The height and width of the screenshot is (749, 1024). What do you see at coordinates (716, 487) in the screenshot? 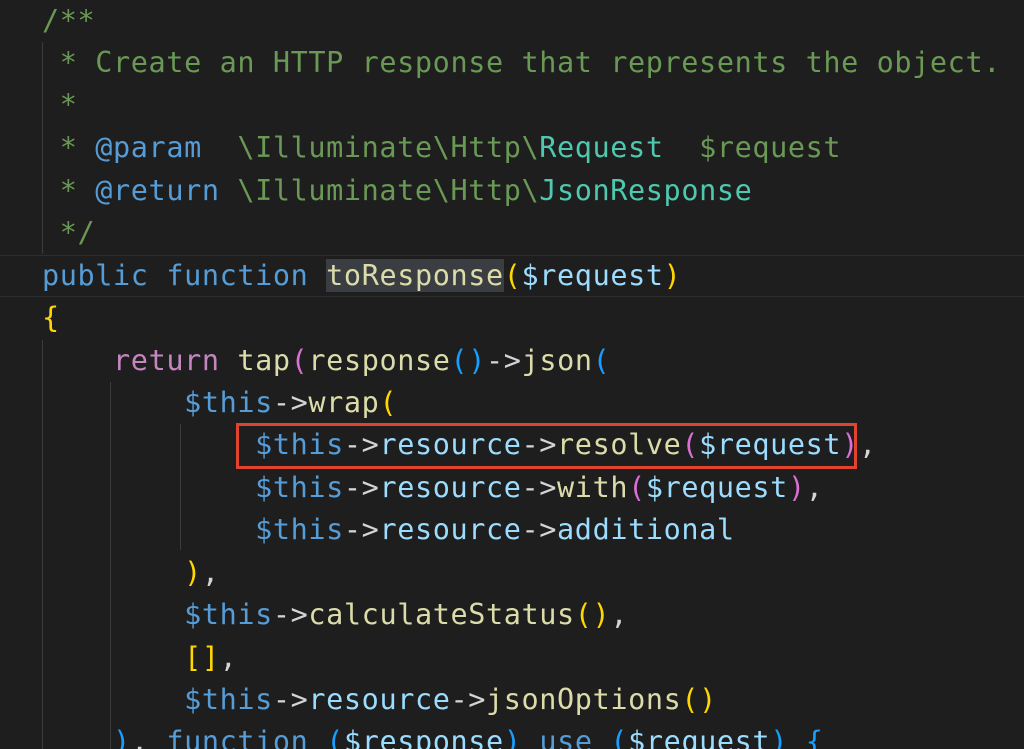
I see `arg-request: $request` at bounding box center [716, 487].